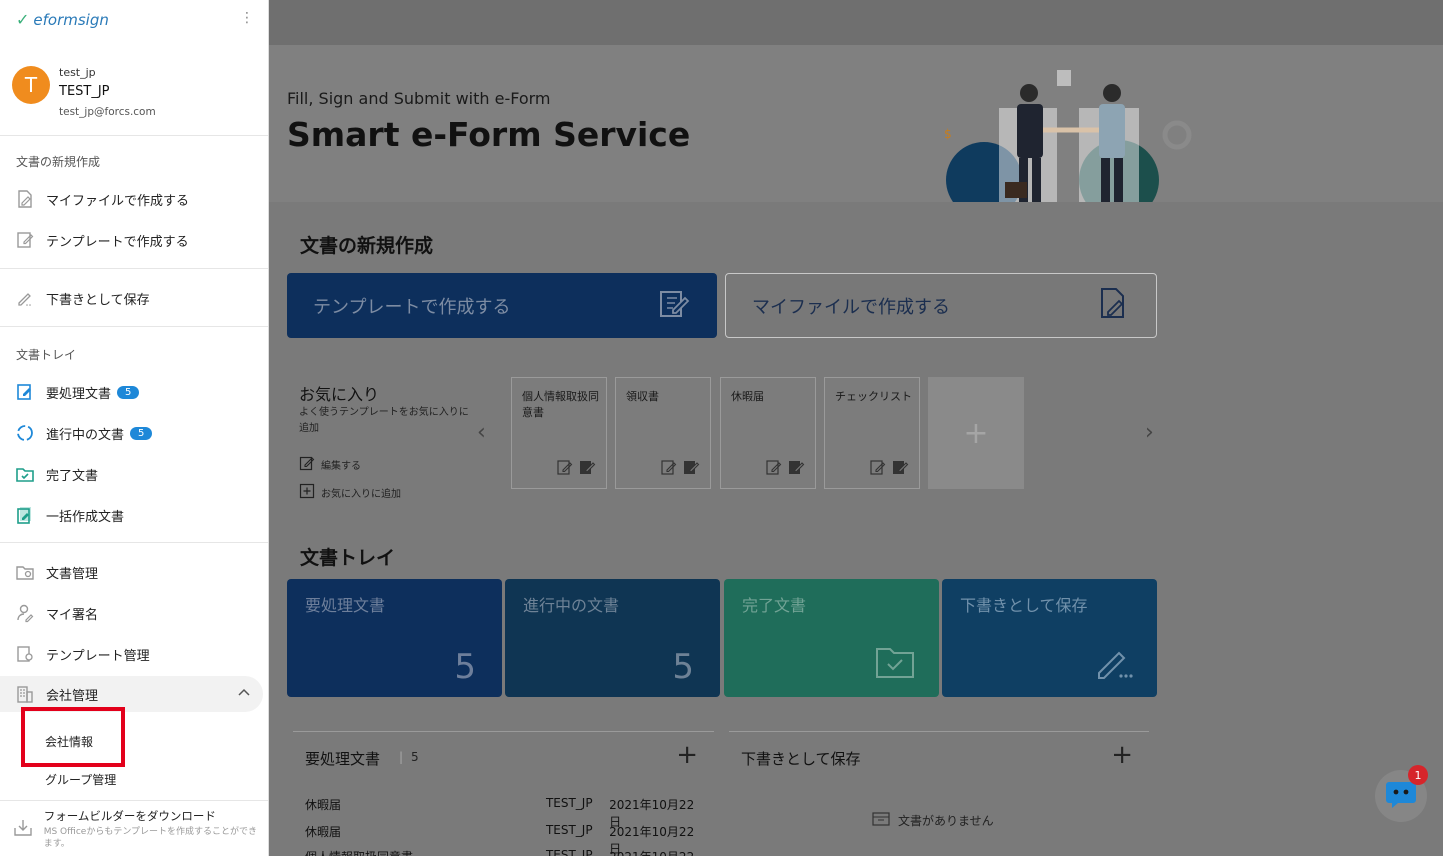  What do you see at coordinates (62, 19) in the screenshot?
I see `app-logo: ✓ eformsign` at bounding box center [62, 19].